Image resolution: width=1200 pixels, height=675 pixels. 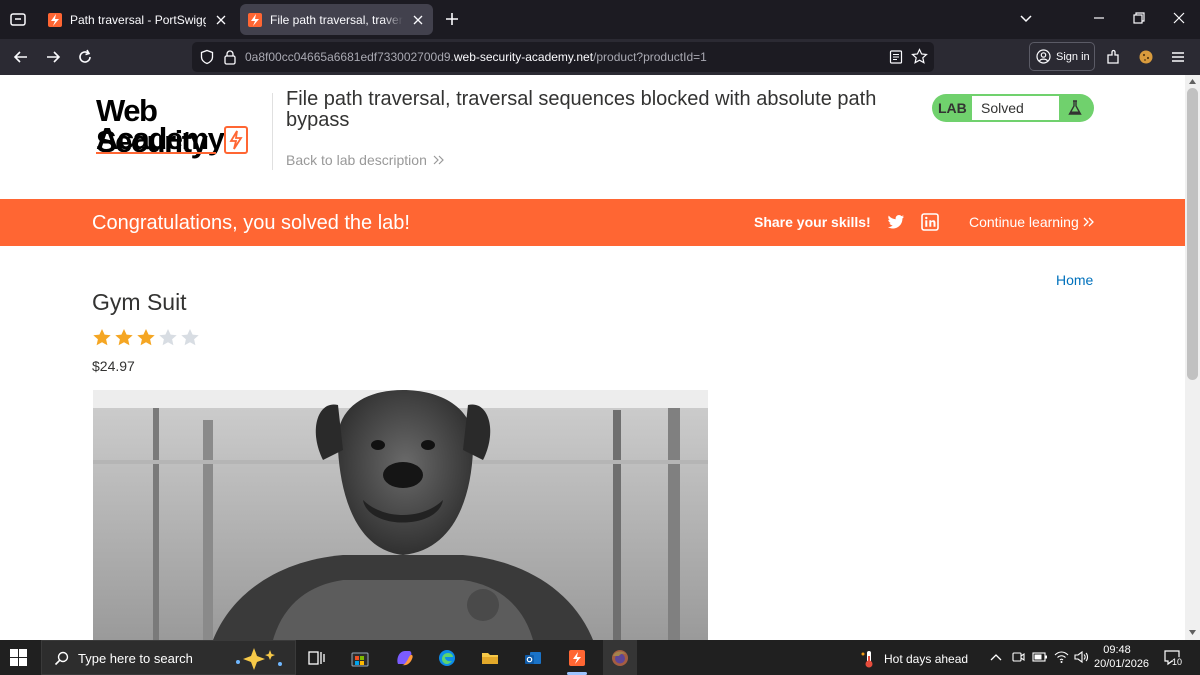 What do you see at coordinates (53, 57) in the screenshot?
I see `forward-arrow-icon` at bounding box center [53, 57].